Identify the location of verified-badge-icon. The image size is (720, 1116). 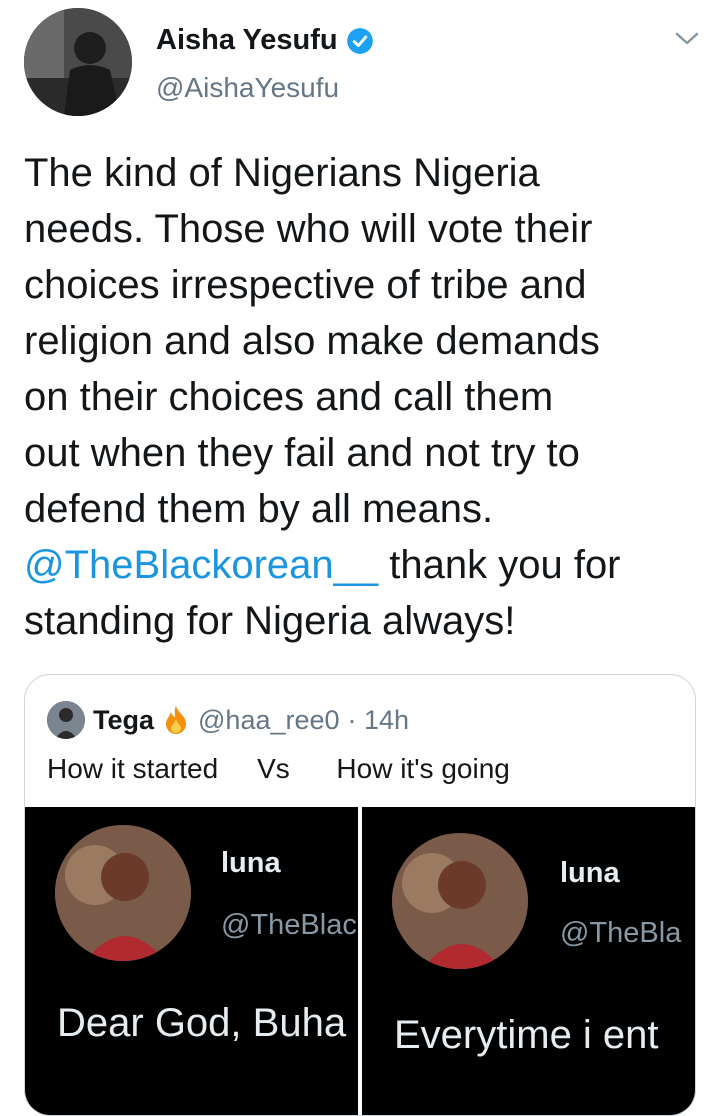
(359, 40).